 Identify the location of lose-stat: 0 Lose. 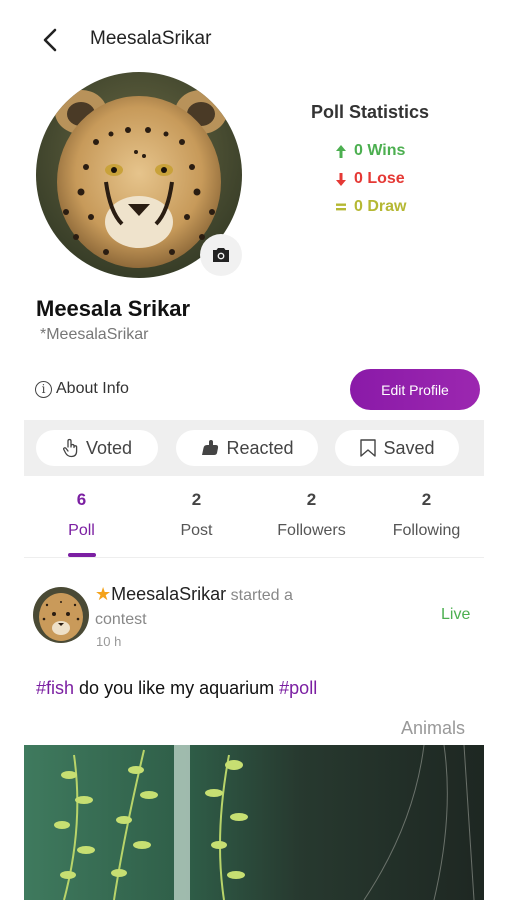
(392, 179).